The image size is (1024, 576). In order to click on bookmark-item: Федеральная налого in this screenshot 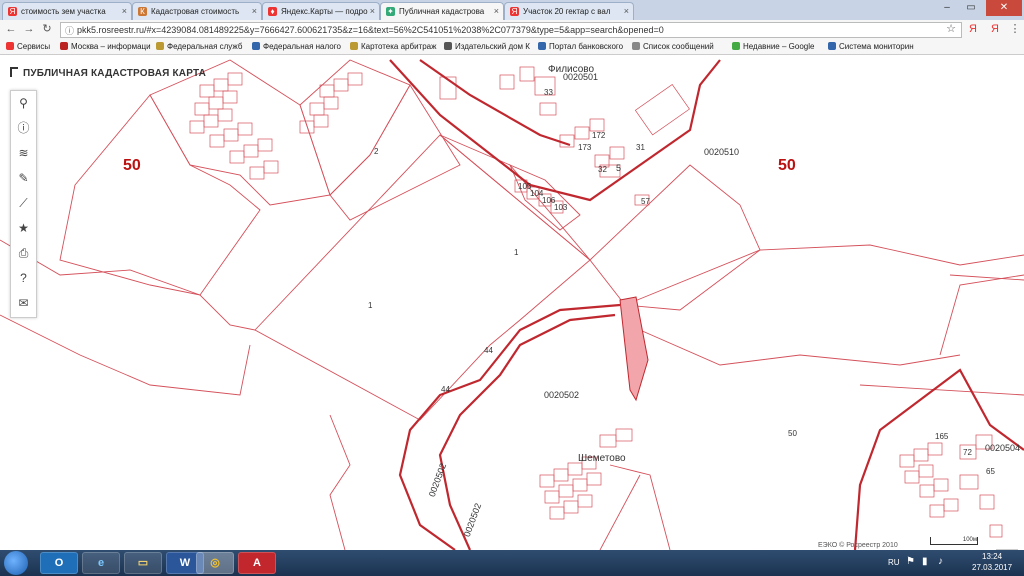, I will do `click(296, 46)`.